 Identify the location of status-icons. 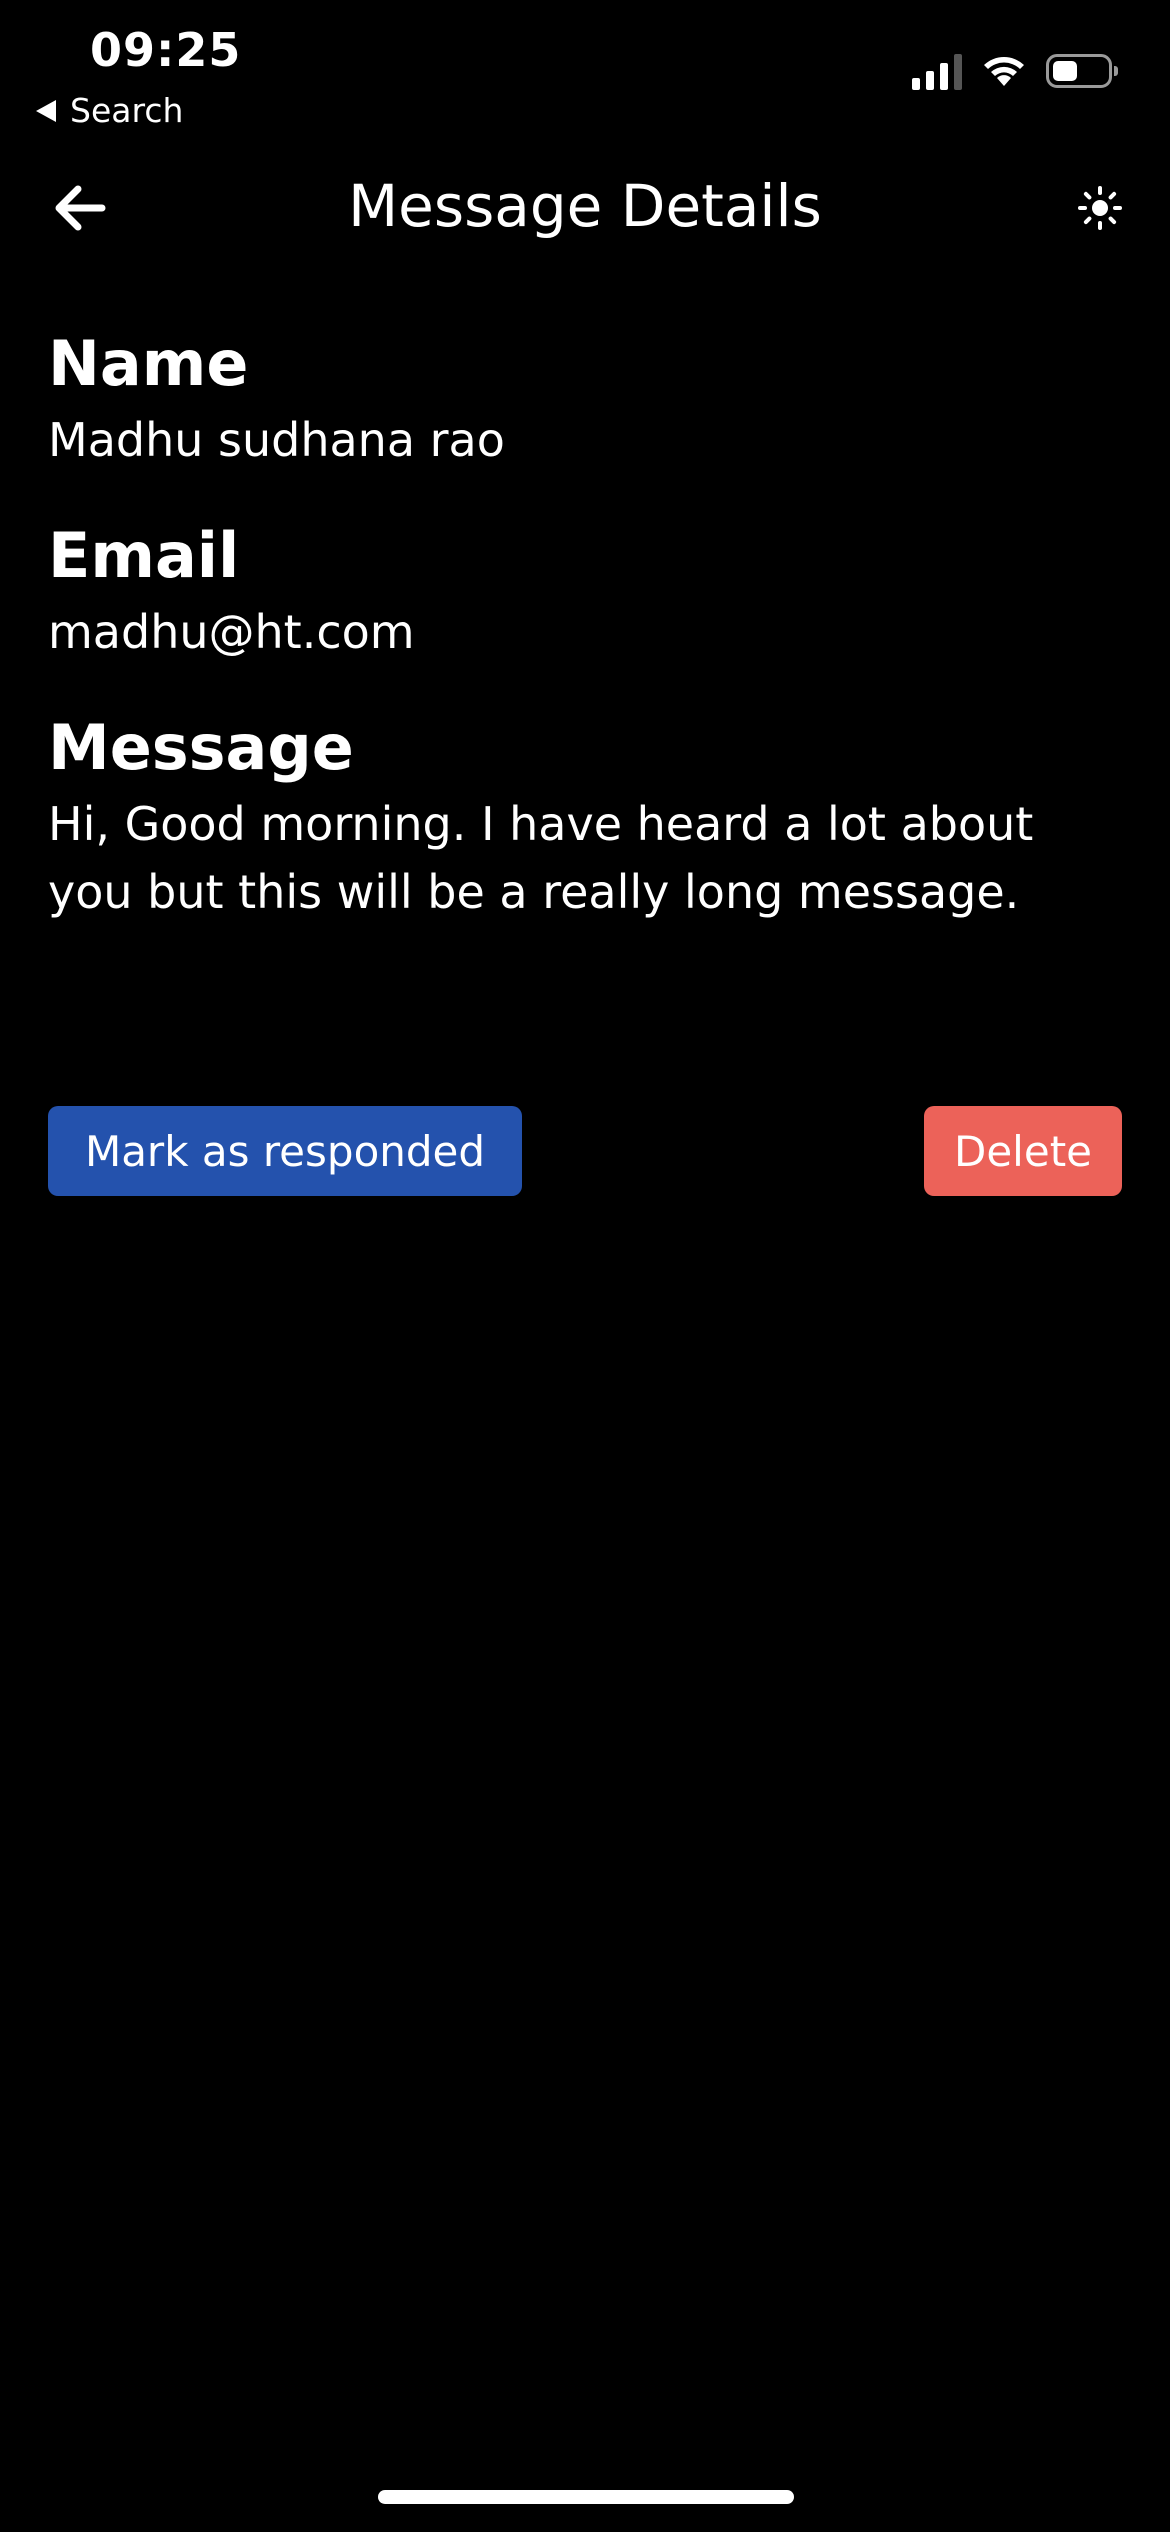
(1015, 71).